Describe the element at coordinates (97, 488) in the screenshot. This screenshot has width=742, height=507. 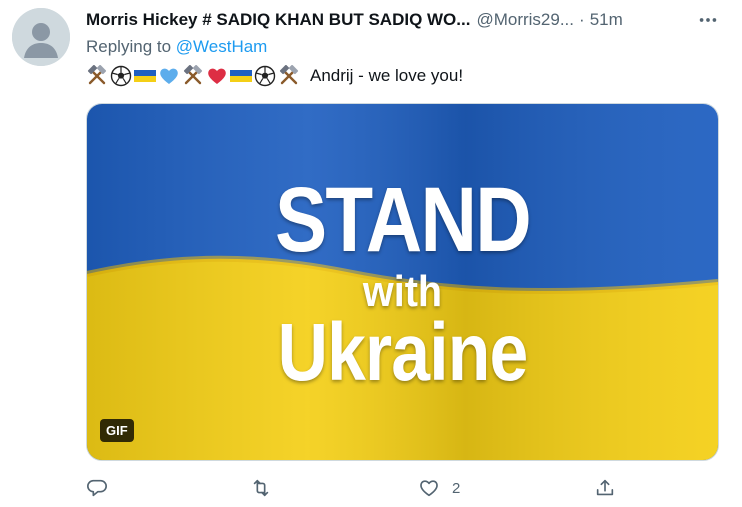
I see `reply-icon` at that location.